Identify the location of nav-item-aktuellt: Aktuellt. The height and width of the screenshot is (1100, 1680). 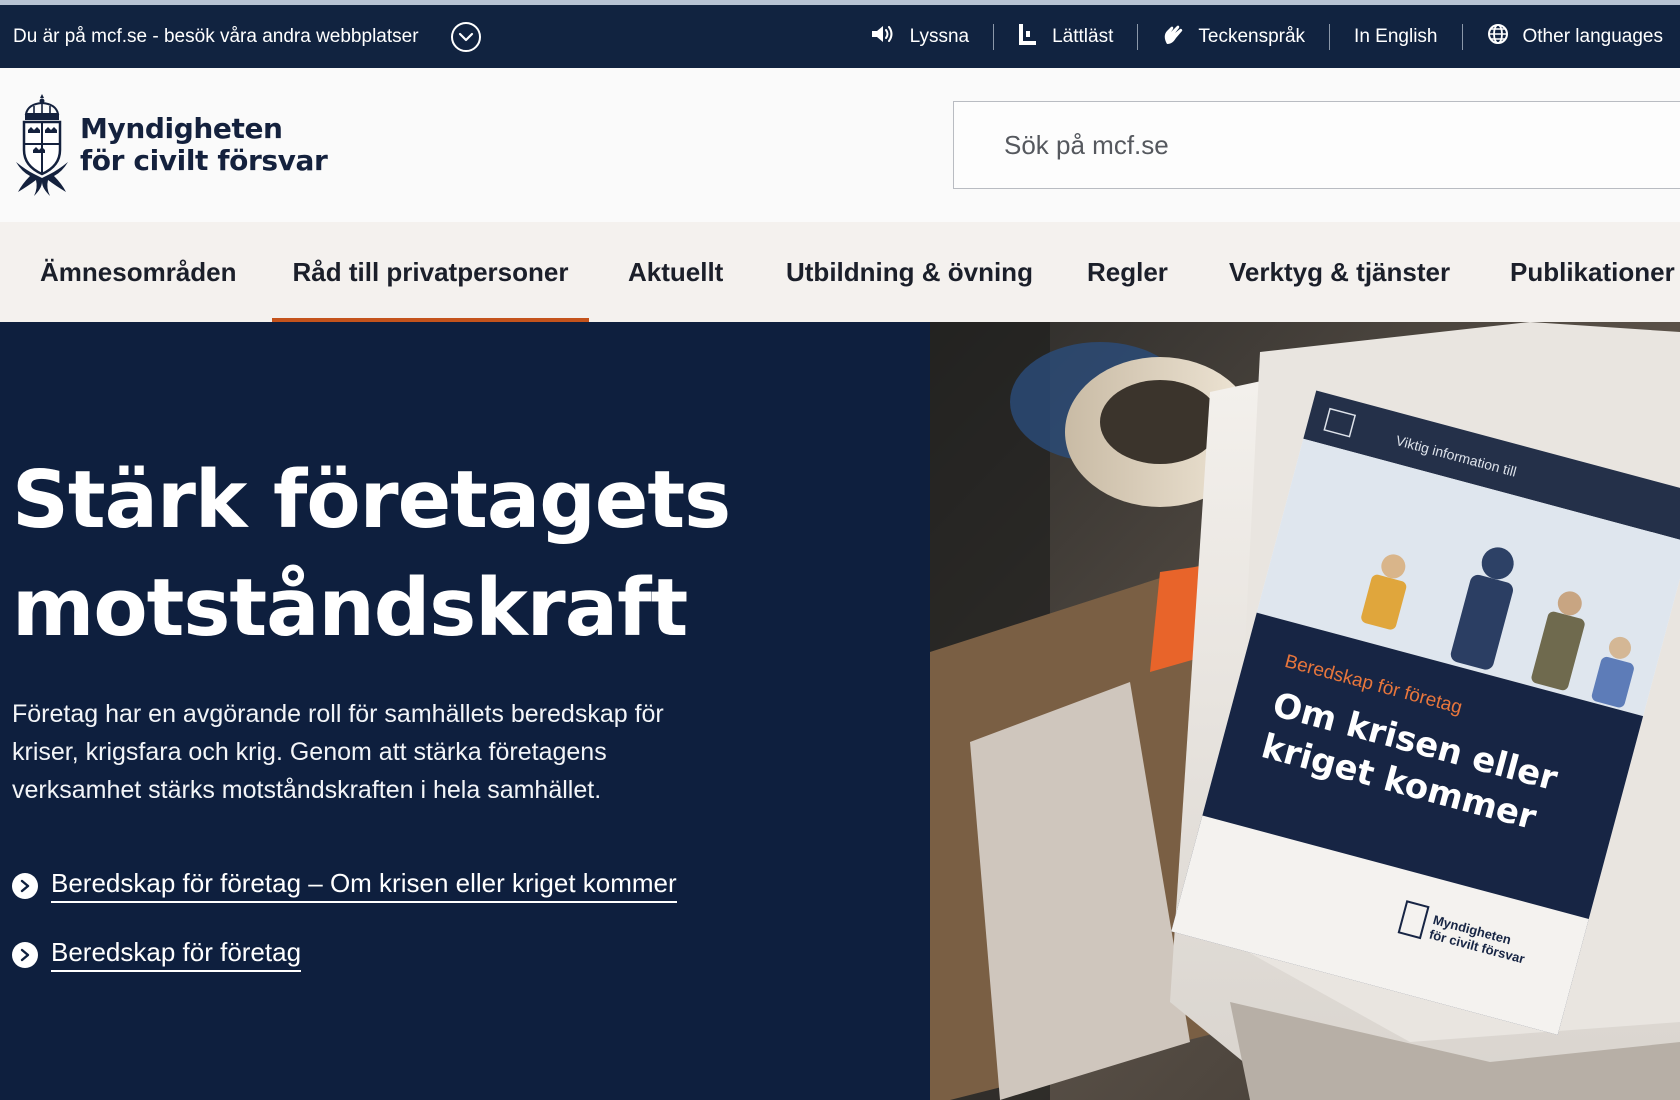
(675, 272).